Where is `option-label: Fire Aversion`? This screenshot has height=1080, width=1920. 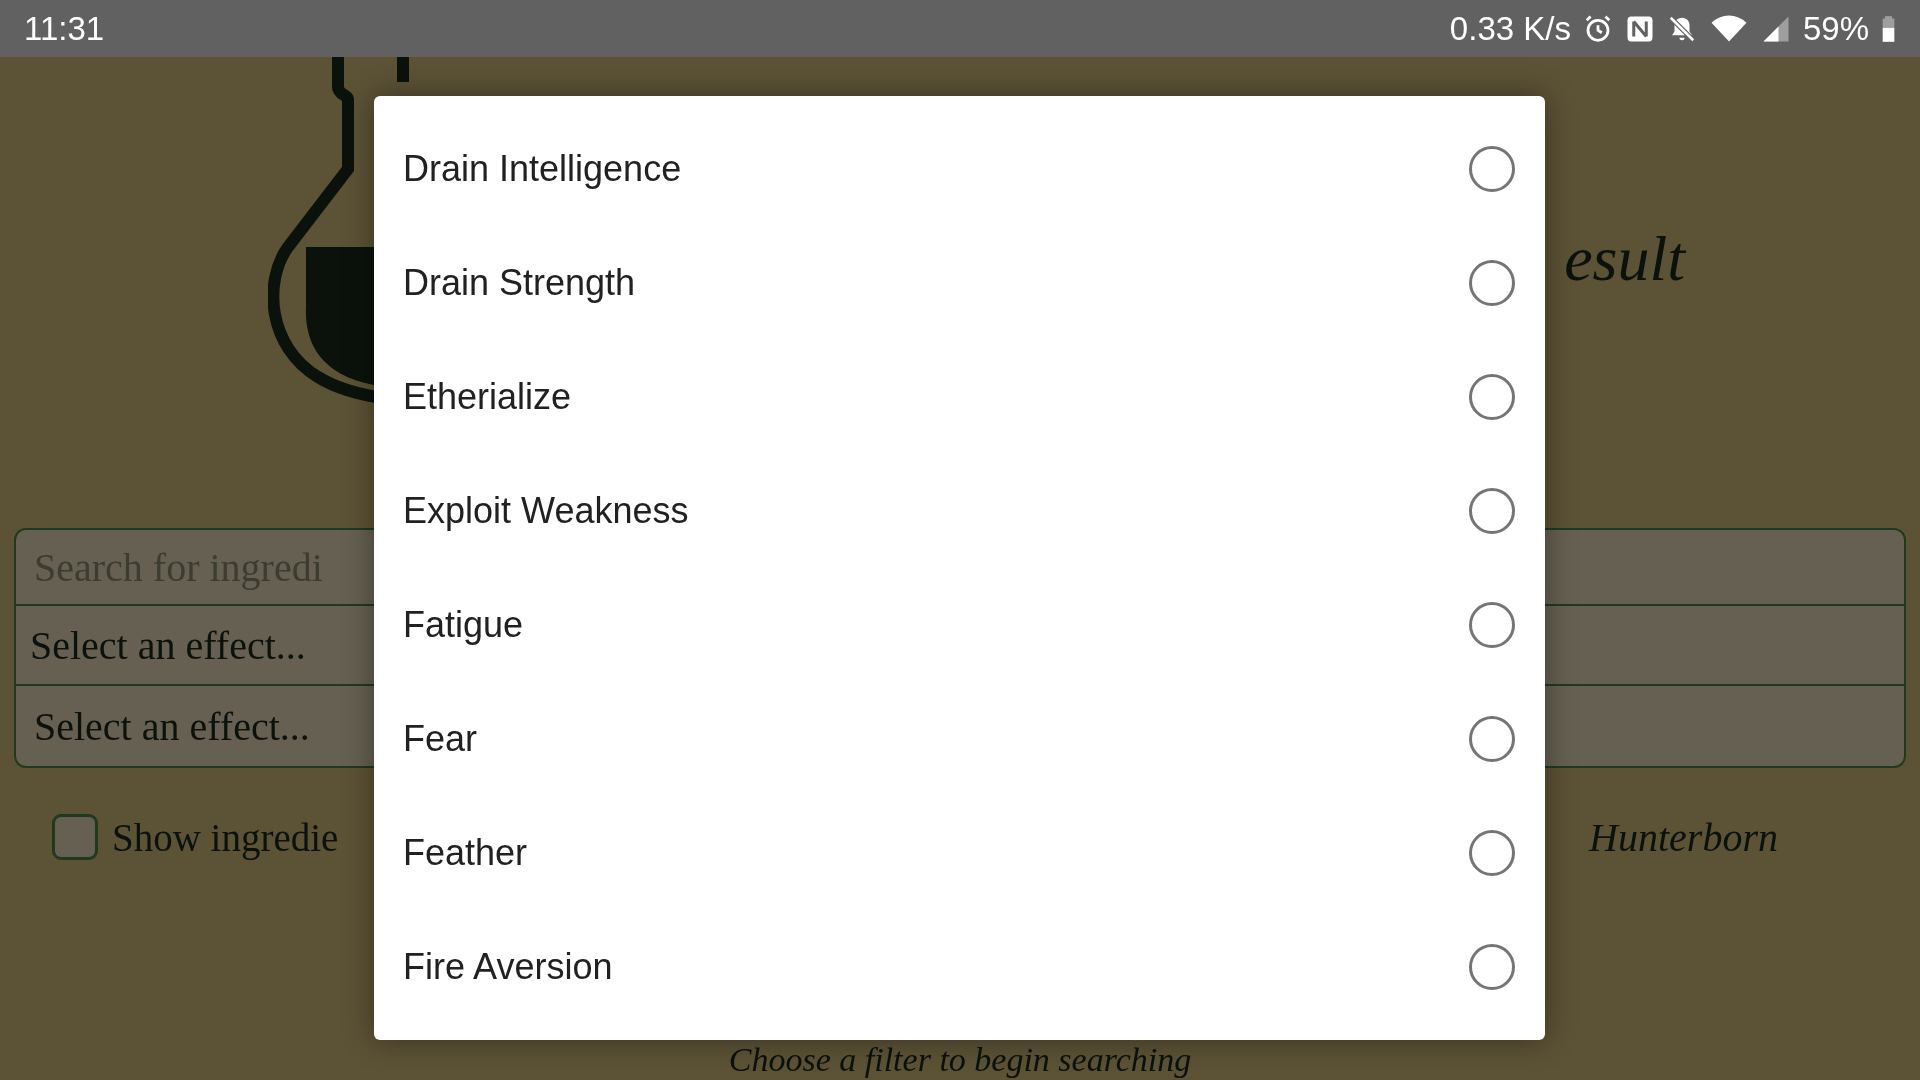 option-label: Fire Aversion is located at coordinates (508, 967).